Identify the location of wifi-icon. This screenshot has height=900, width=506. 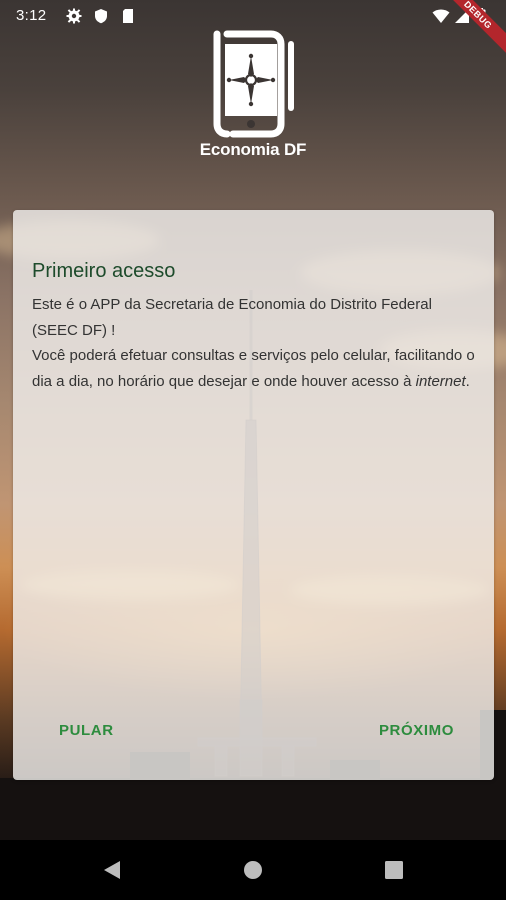
(441, 16).